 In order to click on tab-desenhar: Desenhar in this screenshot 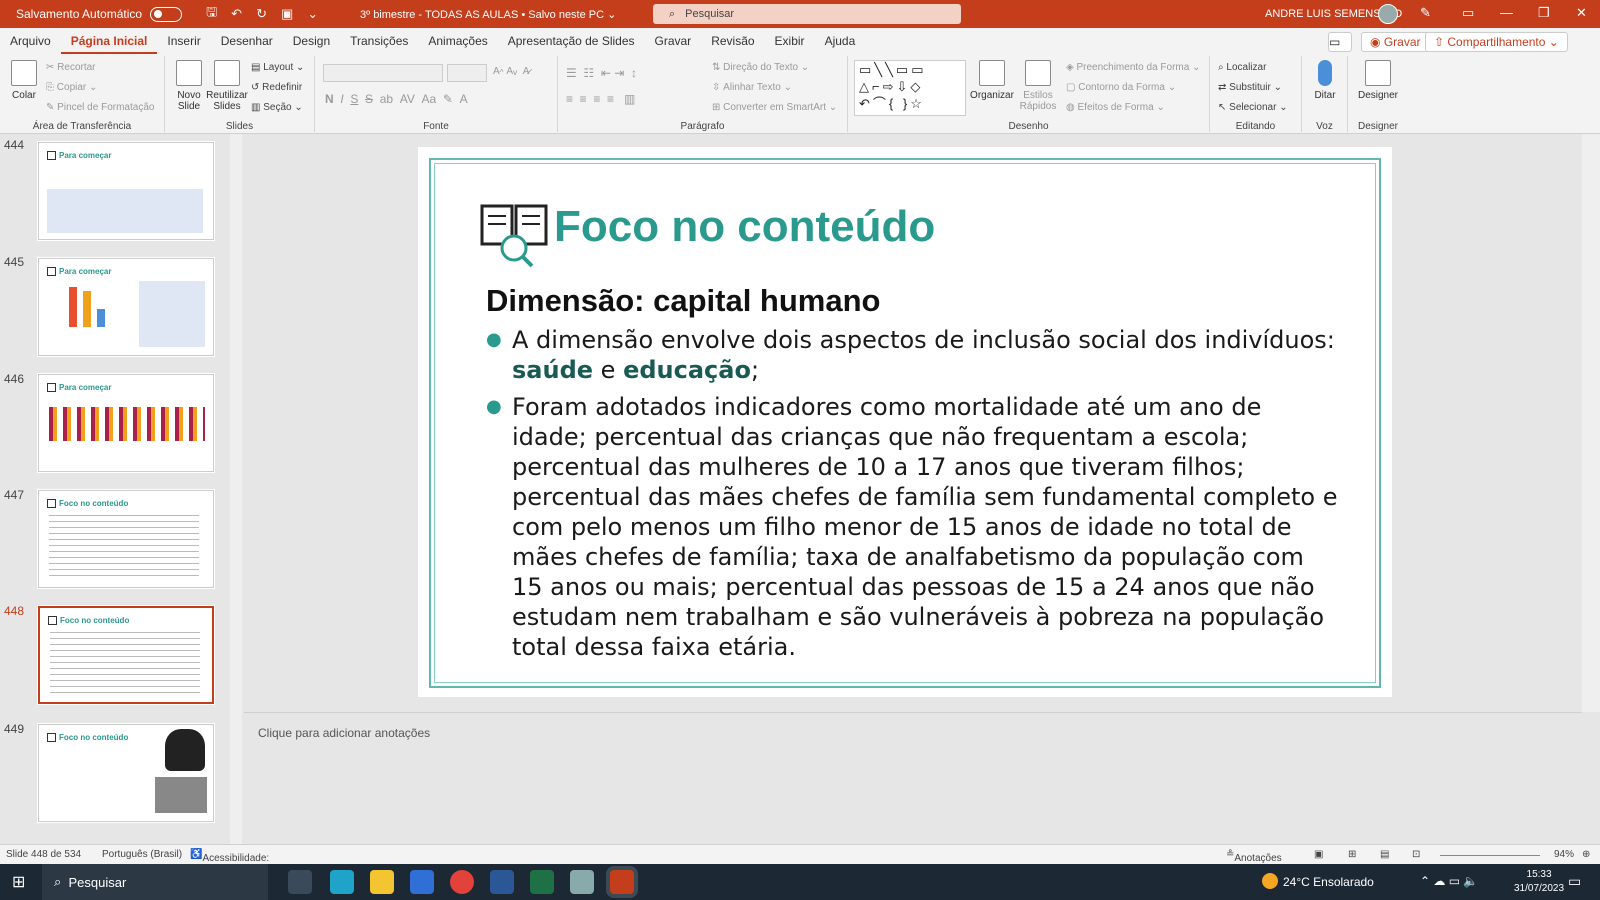, I will do `click(247, 41)`.